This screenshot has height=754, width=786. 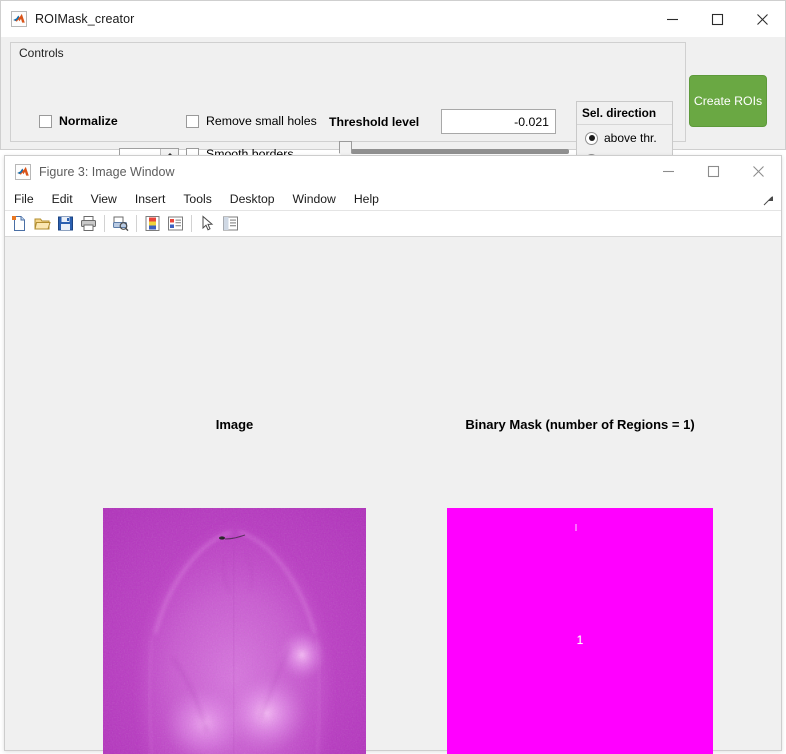 What do you see at coordinates (575, 527) in the screenshot?
I see `mask-artifact` at bounding box center [575, 527].